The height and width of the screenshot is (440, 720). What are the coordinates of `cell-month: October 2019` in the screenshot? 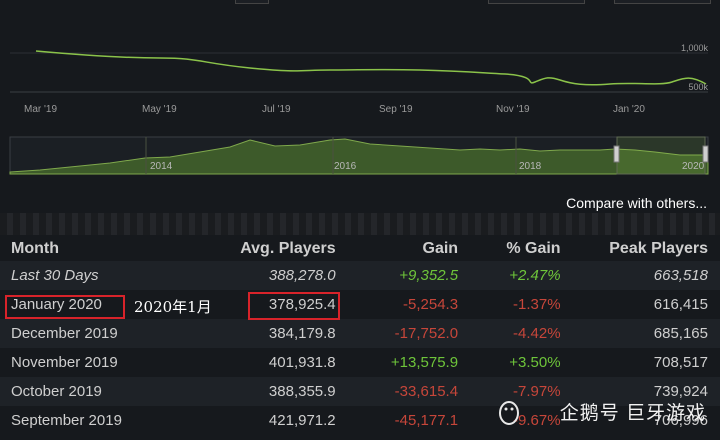 It's located at (56, 391).